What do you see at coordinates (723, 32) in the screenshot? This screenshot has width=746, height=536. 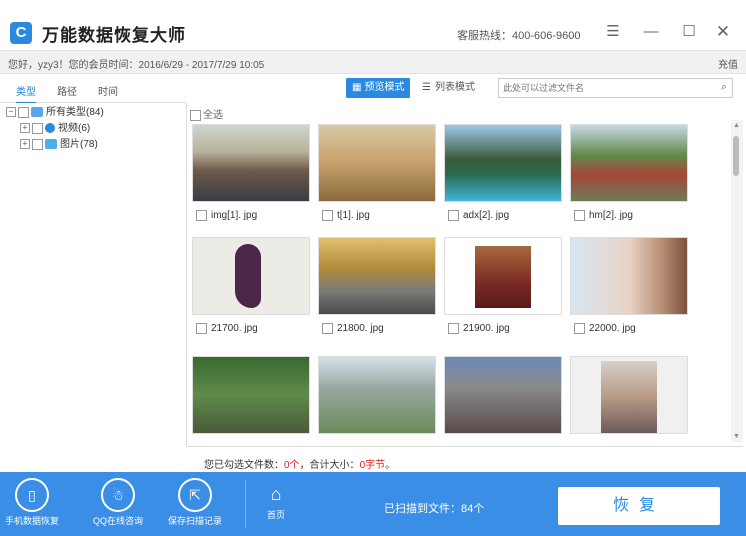 I see `close-icon: ✕` at bounding box center [723, 32].